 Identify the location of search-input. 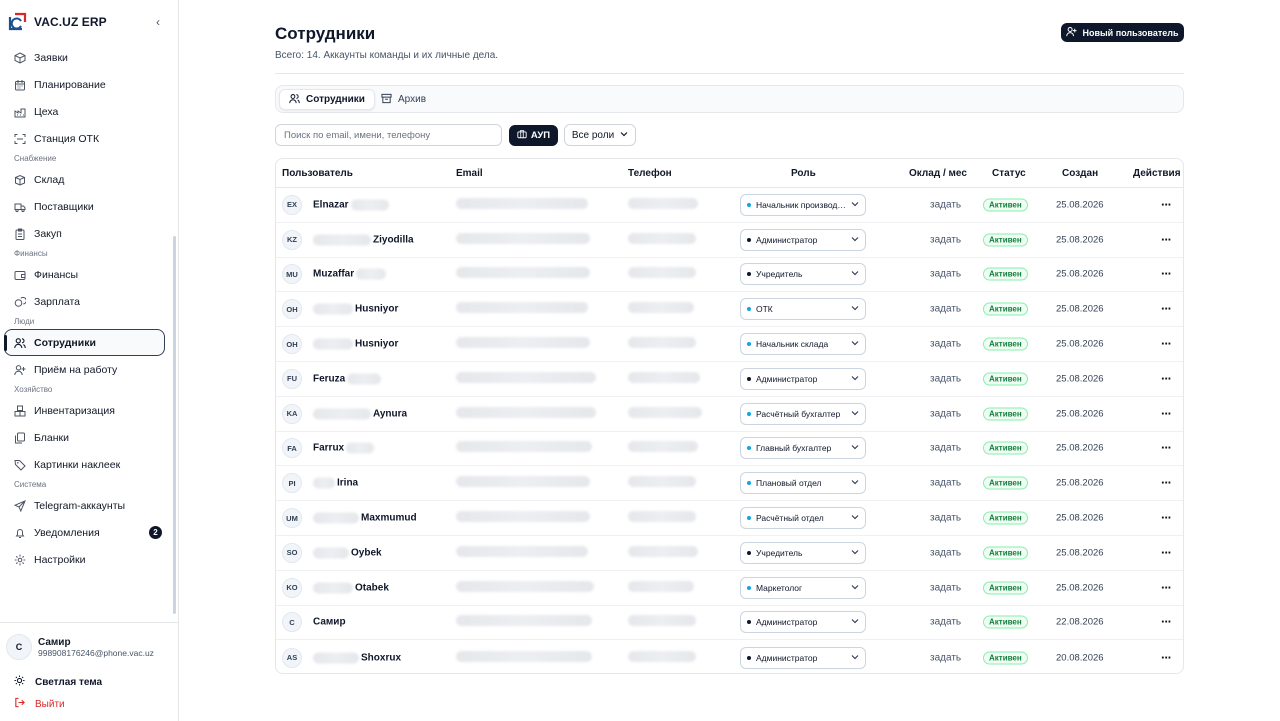
(388, 135).